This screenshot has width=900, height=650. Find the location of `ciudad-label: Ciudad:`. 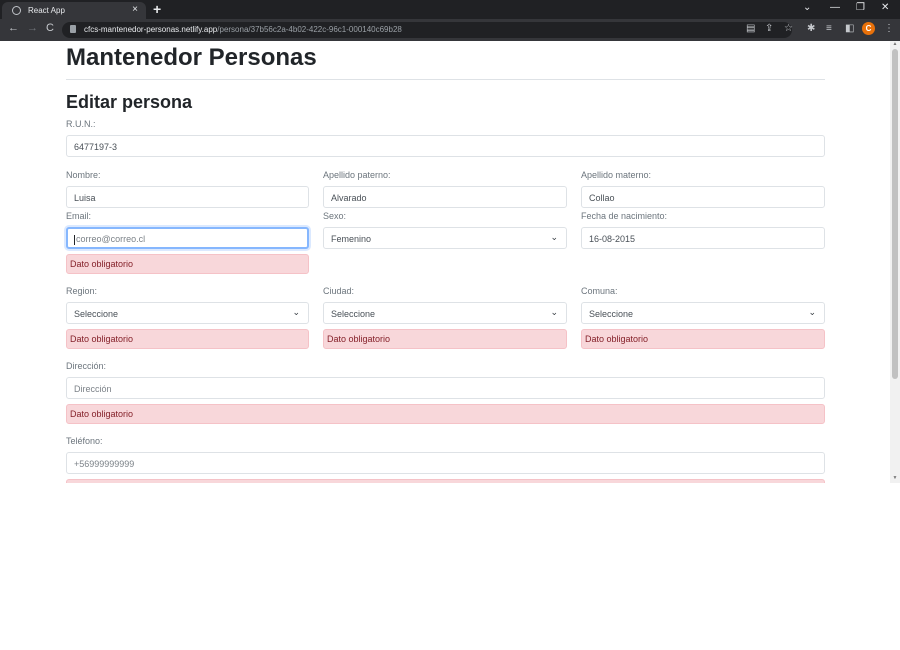

ciudad-label: Ciudad: is located at coordinates (339, 291).